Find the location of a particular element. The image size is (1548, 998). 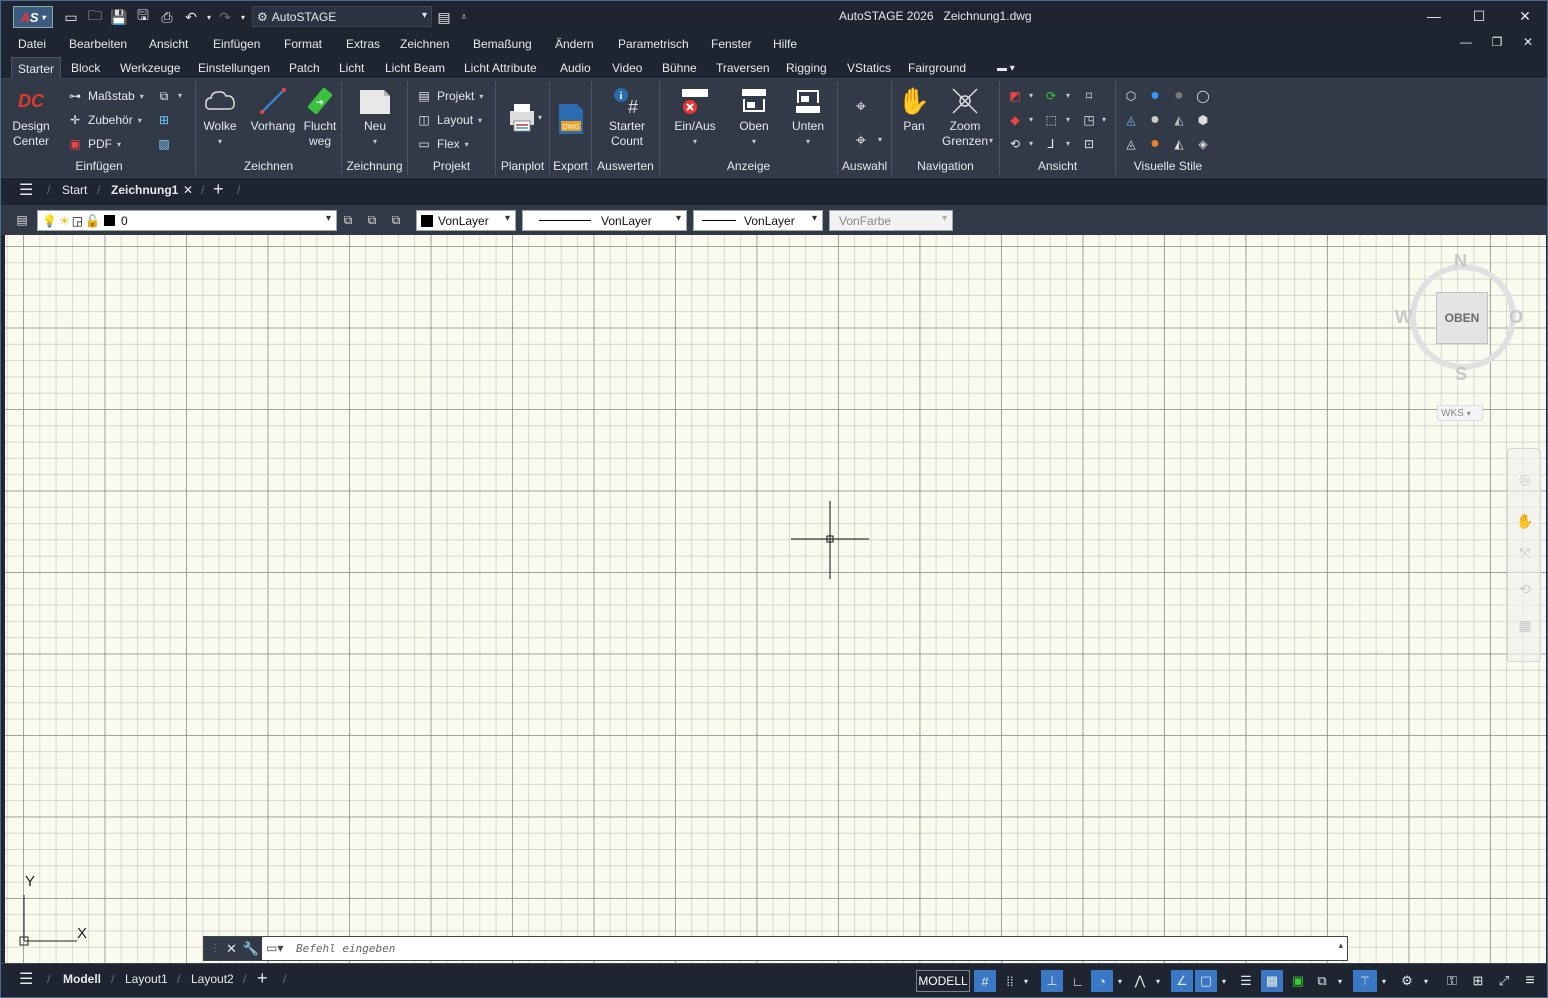

close-tab-icon: ✕ is located at coordinates (188, 190).